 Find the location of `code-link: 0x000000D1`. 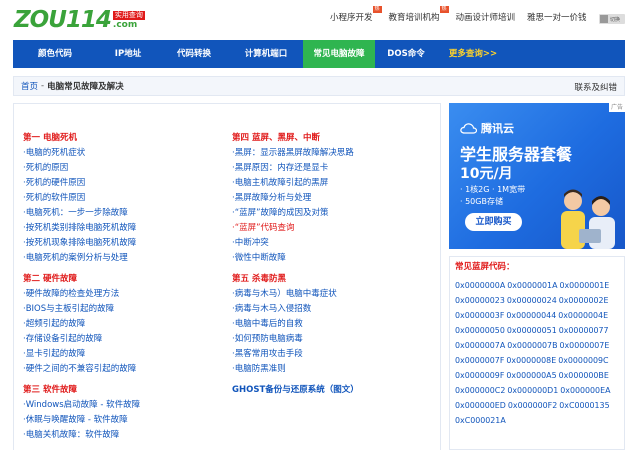

code-link: 0x000000D1 is located at coordinates (532, 390).